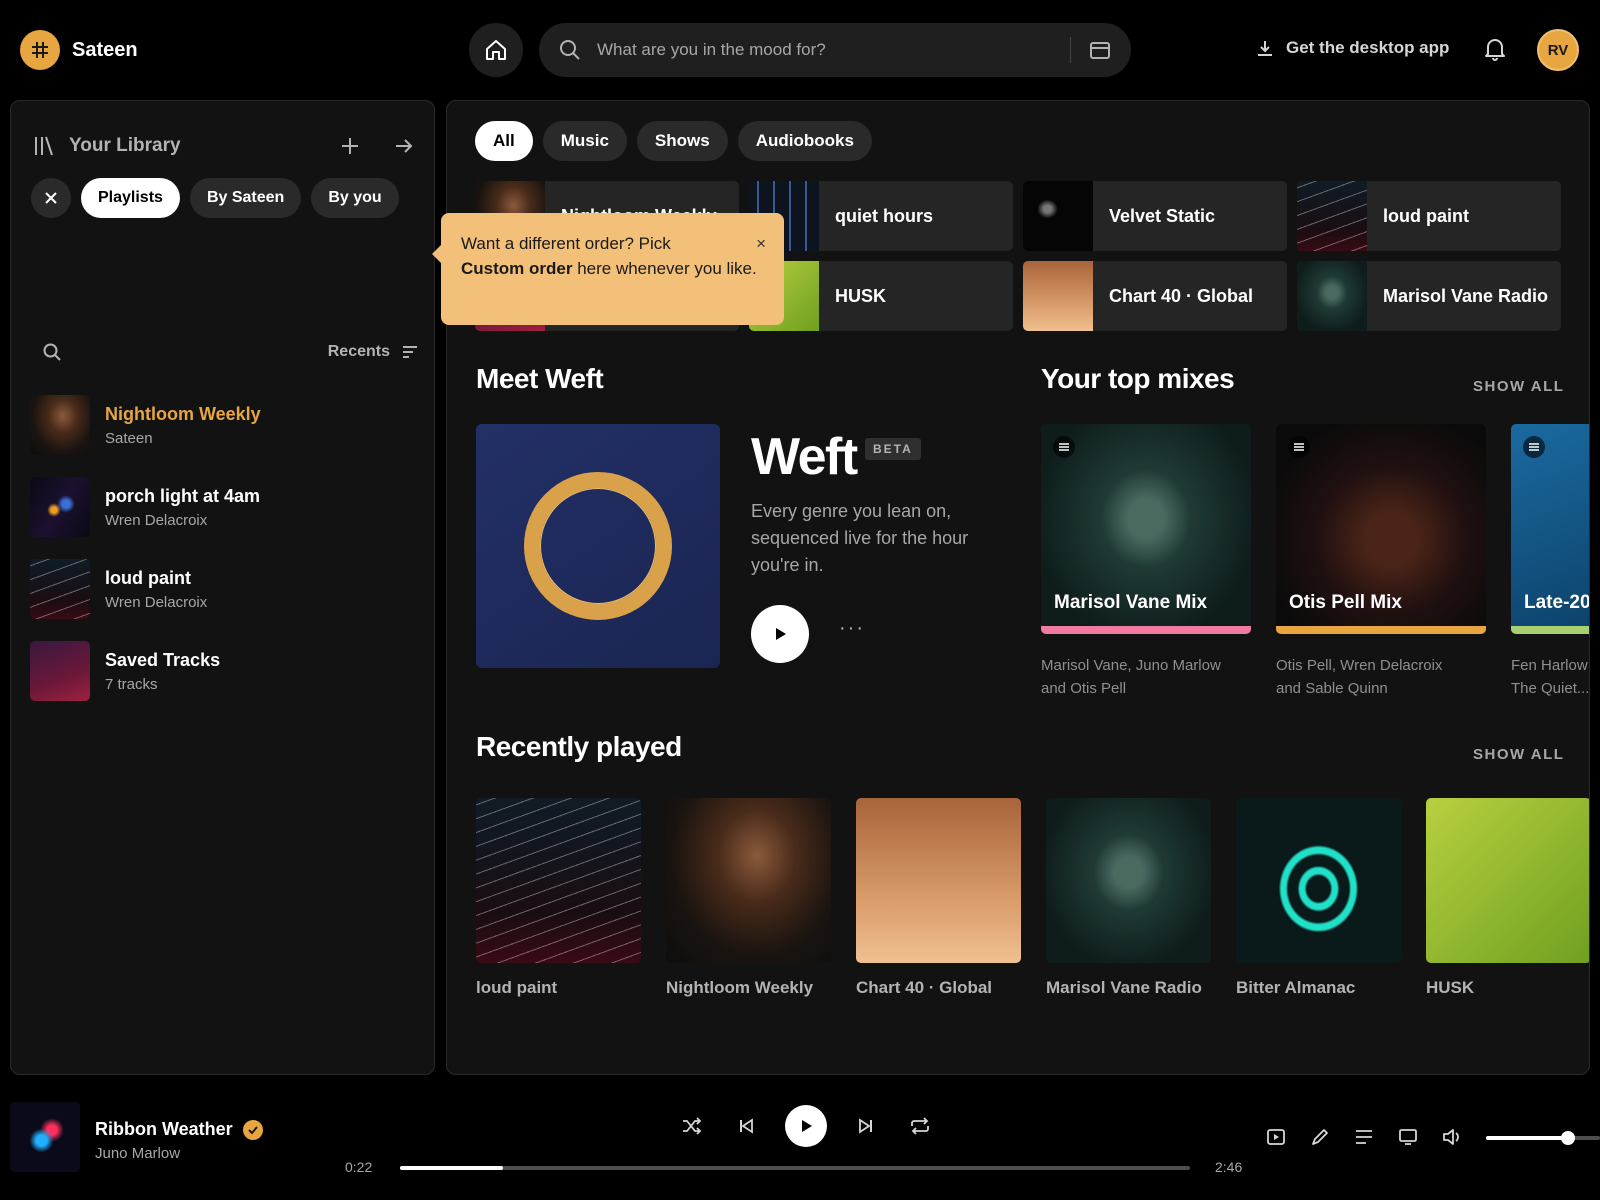 This screenshot has height=1200, width=1600. Describe the element at coordinates (1131, 602) in the screenshot. I see `mix-title: Marisol Vane Mix` at that location.